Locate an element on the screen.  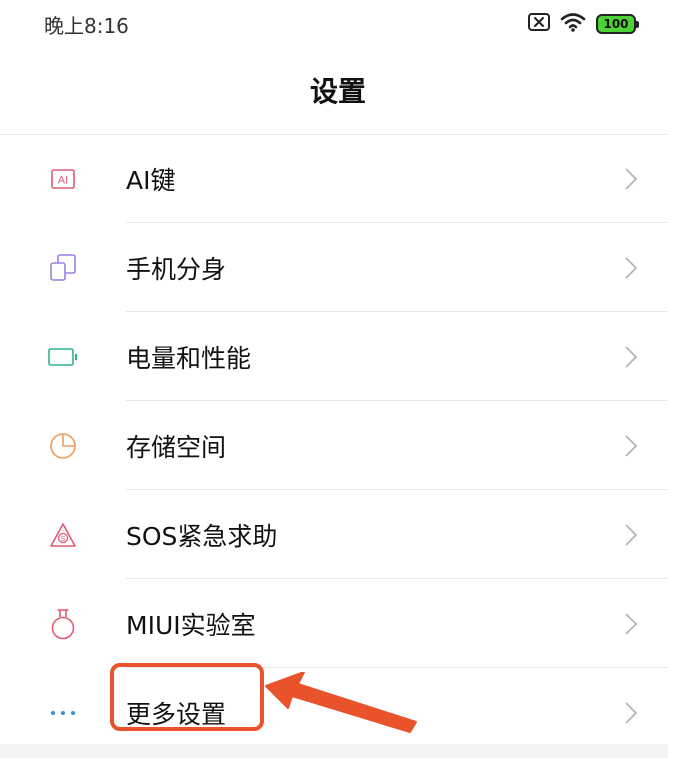
settings-item-storage: 存储空间 is located at coordinates (338, 445).